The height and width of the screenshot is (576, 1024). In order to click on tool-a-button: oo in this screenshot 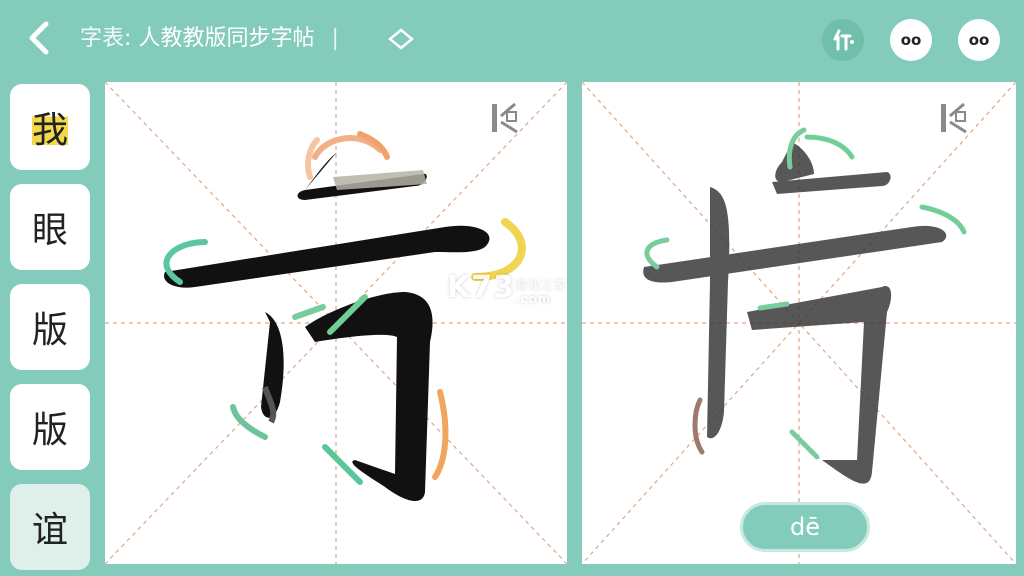, I will do `click(911, 40)`.